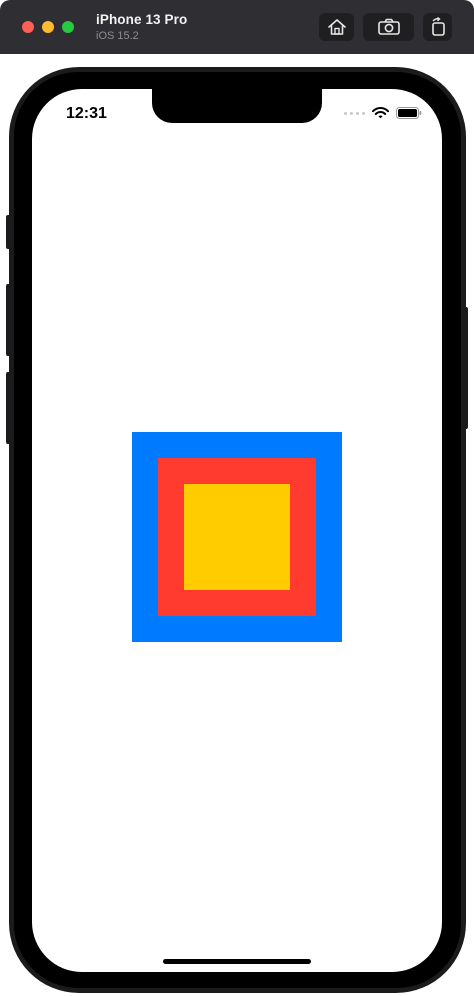 The height and width of the screenshot is (996, 474). I want to click on home-icon, so click(336, 27).